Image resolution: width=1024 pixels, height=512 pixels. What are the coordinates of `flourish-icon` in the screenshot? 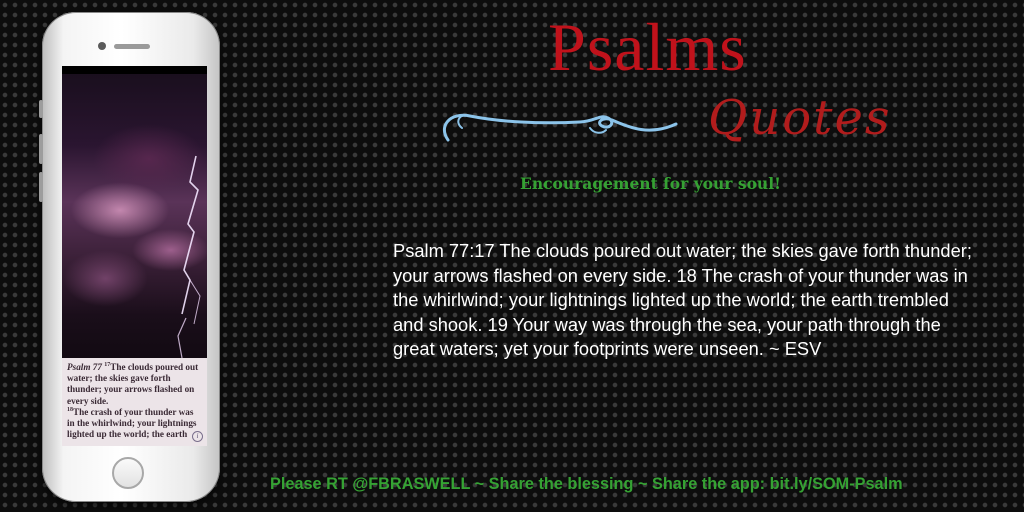 It's located at (560, 127).